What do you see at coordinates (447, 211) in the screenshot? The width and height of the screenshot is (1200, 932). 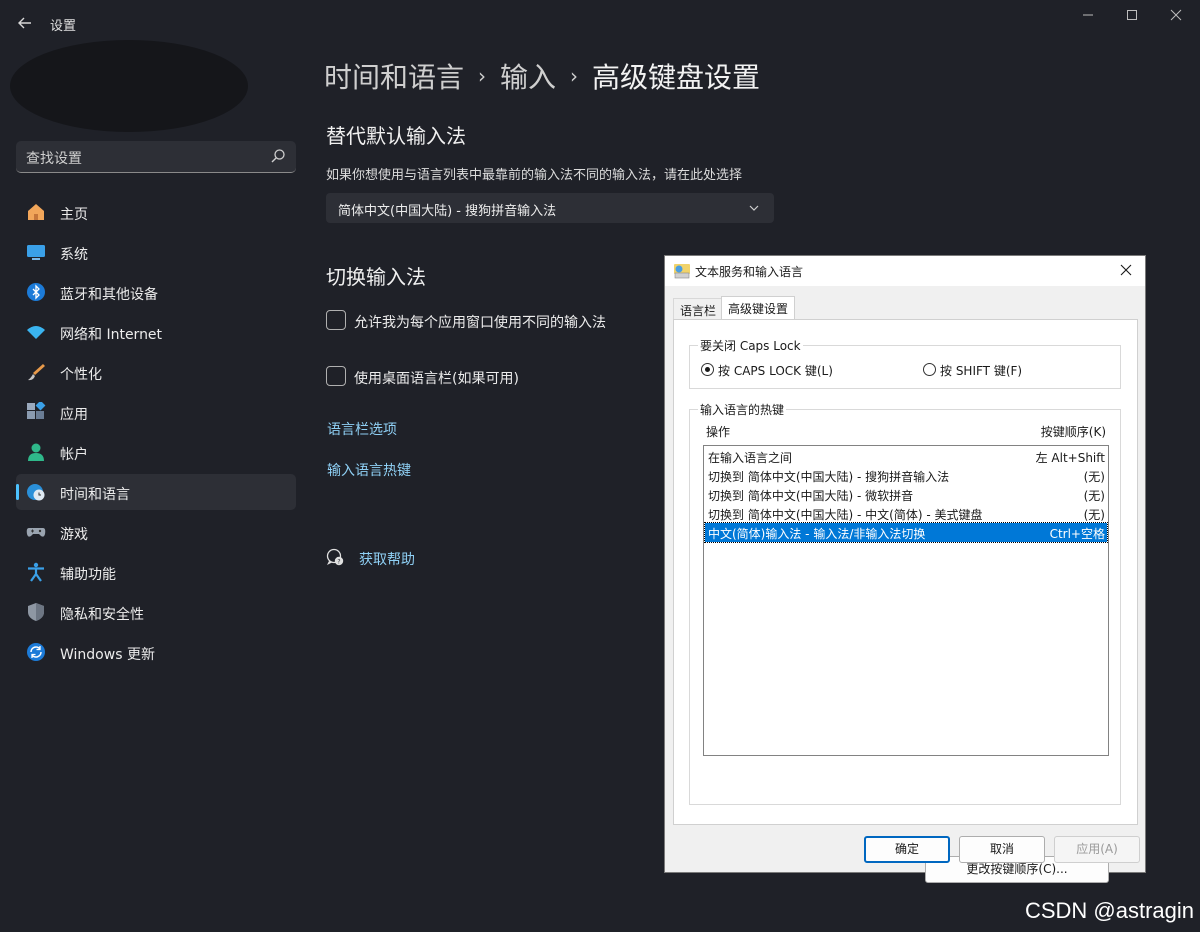 I see `dropdown-value: 简体中文(中国大陆) - 搜狗拼音输入法` at bounding box center [447, 211].